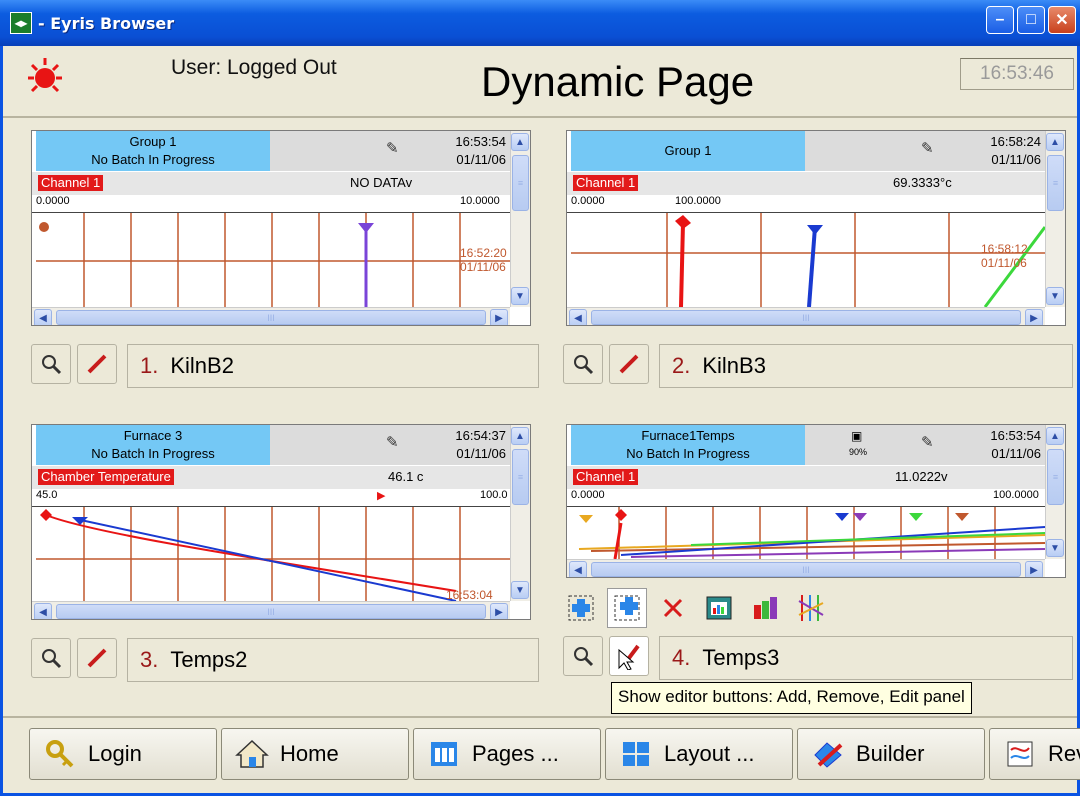 The image size is (1080, 796). What do you see at coordinates (483, 253) in the screenshot?
I see `svg-text: 16:52:20` at bounding box center [483, 253].